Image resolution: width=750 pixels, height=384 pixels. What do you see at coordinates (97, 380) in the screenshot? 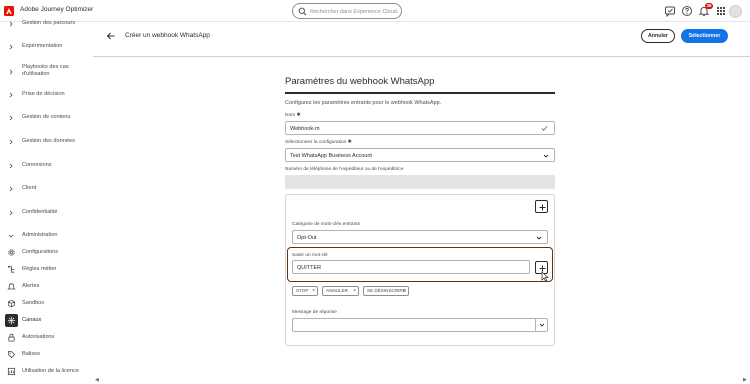
I see `scroll-left-icon: ◀` at bounding box center [97, 380].